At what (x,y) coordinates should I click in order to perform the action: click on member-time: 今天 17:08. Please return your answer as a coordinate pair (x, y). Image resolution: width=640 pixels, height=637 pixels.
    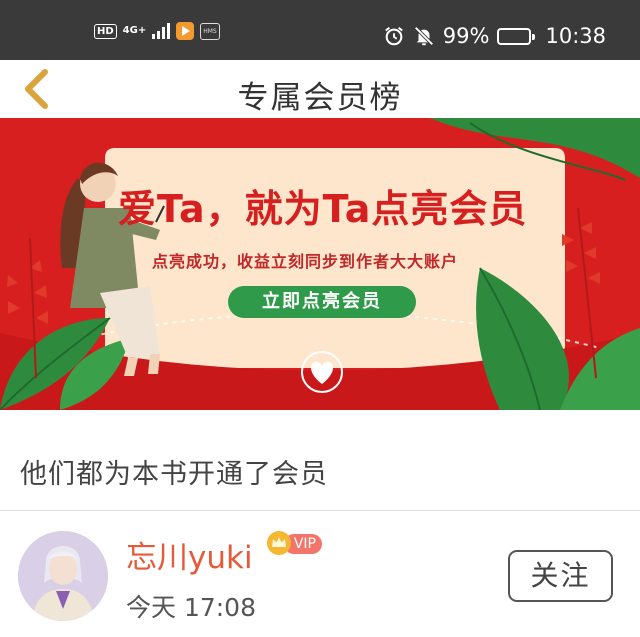
    Looking at the image, I should click on (191, 607).